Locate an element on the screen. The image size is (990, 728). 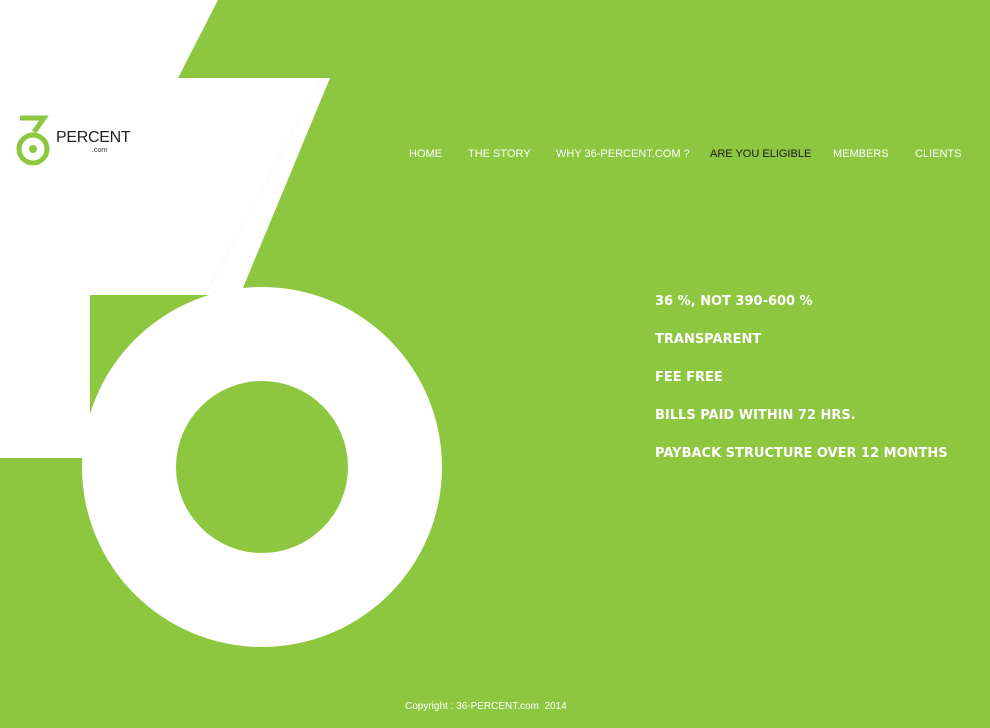
hero-six-hole is located at coordinates (262, 467).